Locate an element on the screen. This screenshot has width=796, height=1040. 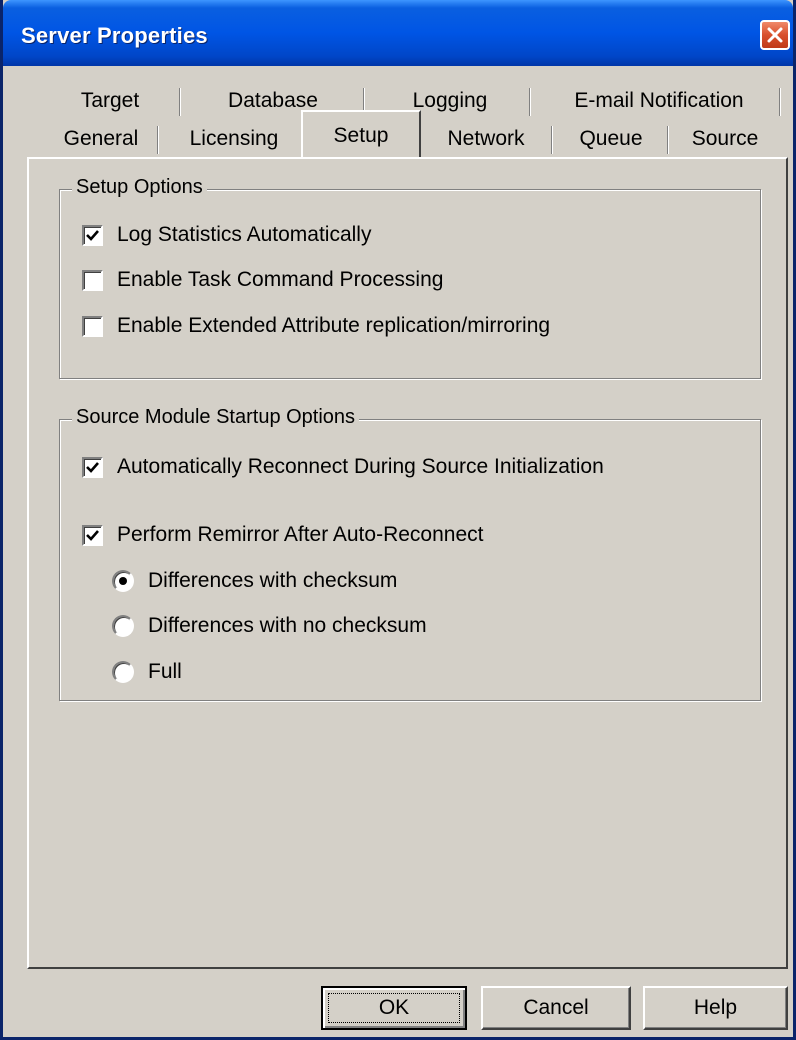
window-title: Server Properties is located at coordinates (114, 35).